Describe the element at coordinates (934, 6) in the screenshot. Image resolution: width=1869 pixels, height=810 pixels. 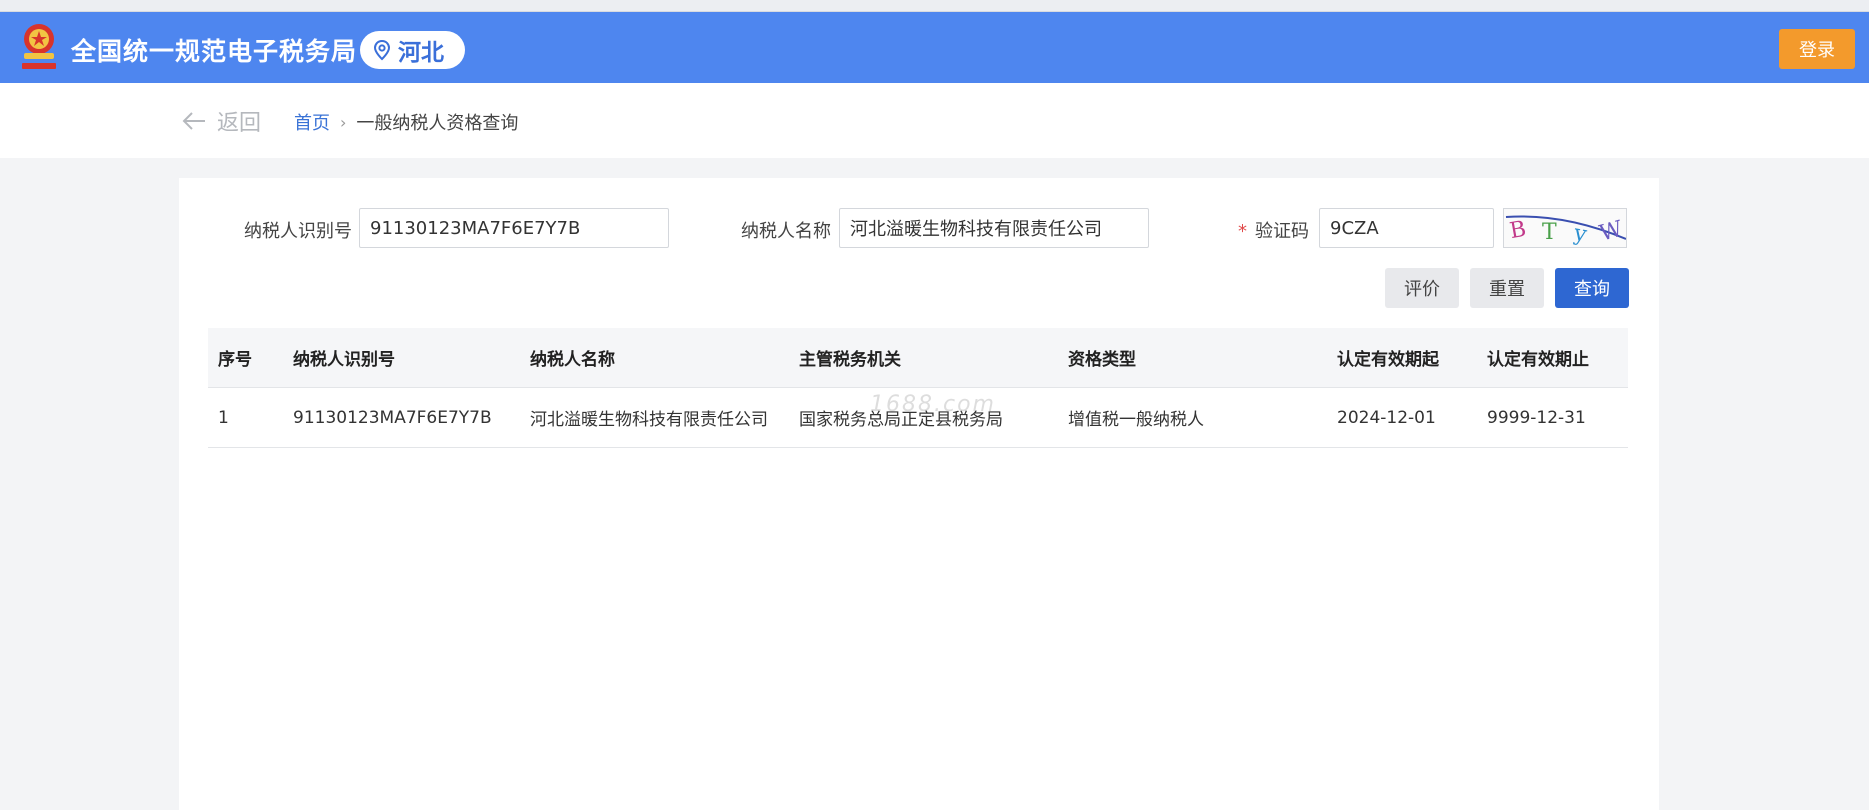
I see `browser-bookmark-strip` at that location.